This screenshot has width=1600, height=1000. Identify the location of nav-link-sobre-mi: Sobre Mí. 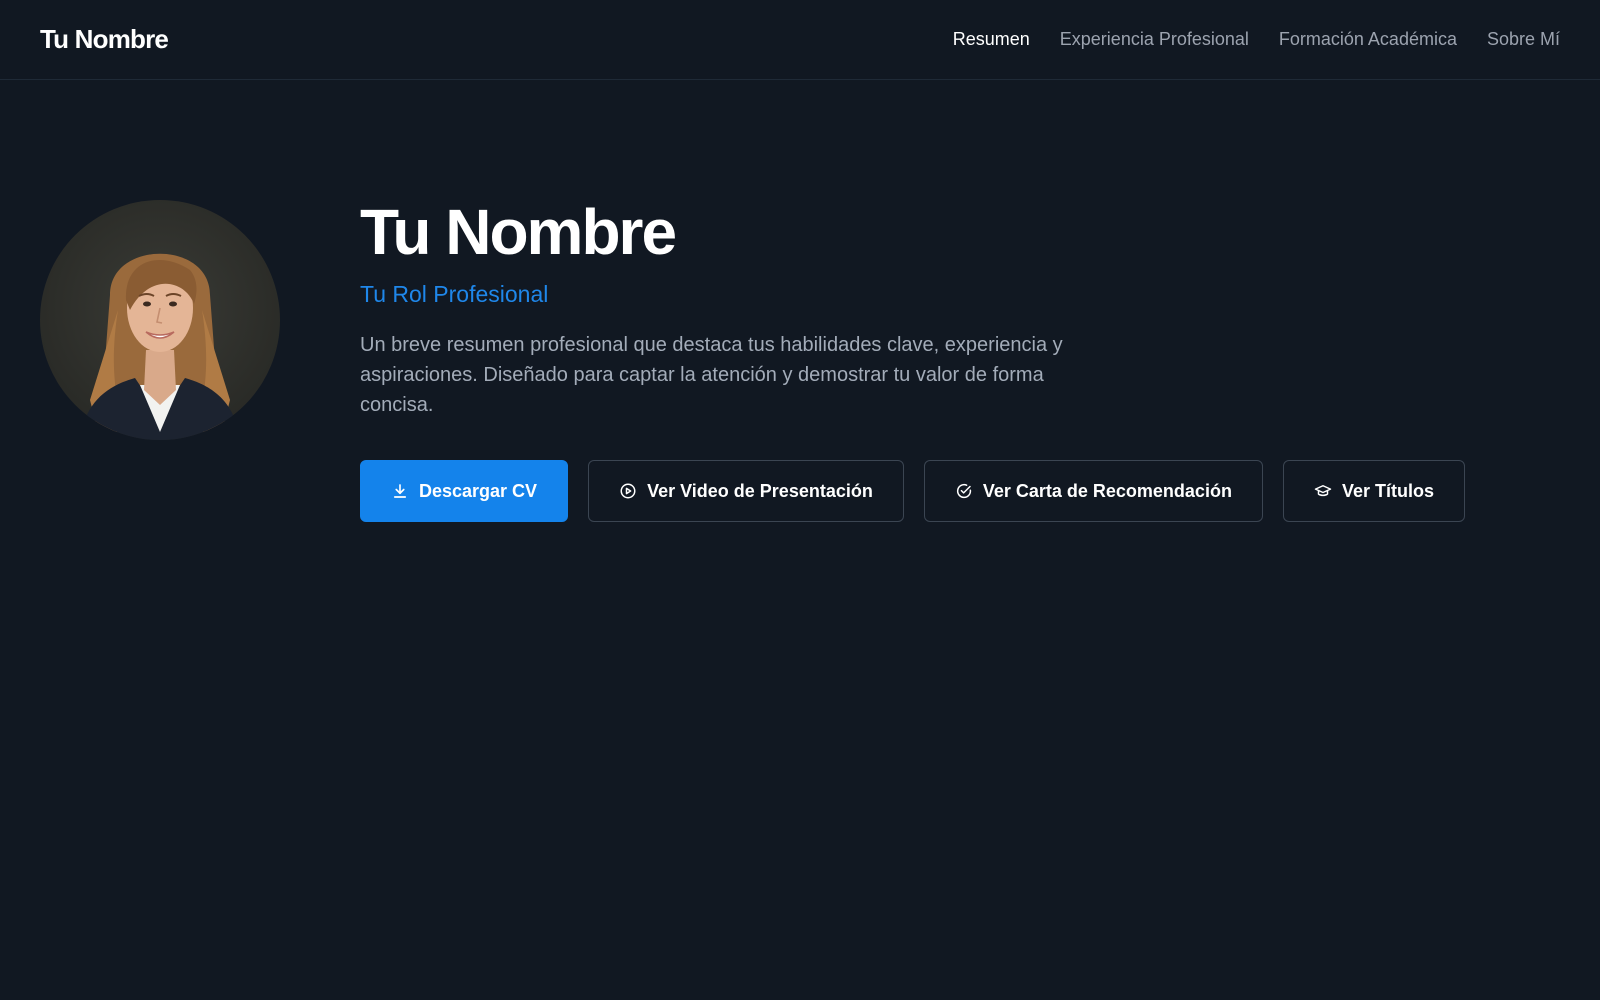
(1523, 39).